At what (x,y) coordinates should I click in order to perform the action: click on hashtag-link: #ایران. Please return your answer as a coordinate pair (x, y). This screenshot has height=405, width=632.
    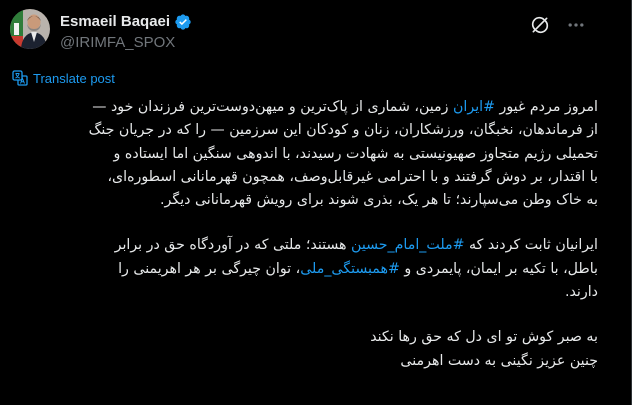
    Looking at the image, I should click on (474, 107).